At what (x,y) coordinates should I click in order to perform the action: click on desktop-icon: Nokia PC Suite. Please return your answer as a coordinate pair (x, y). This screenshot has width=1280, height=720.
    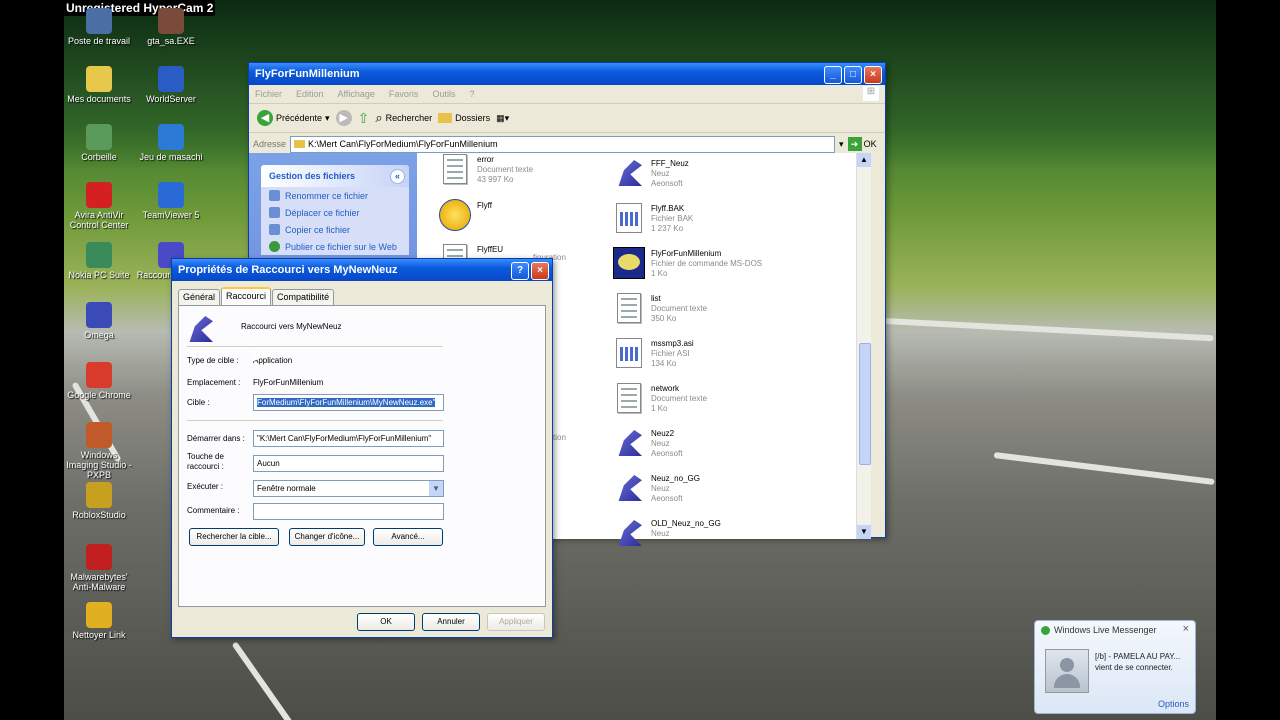
    Looking at the image, I should click on (99, 261).